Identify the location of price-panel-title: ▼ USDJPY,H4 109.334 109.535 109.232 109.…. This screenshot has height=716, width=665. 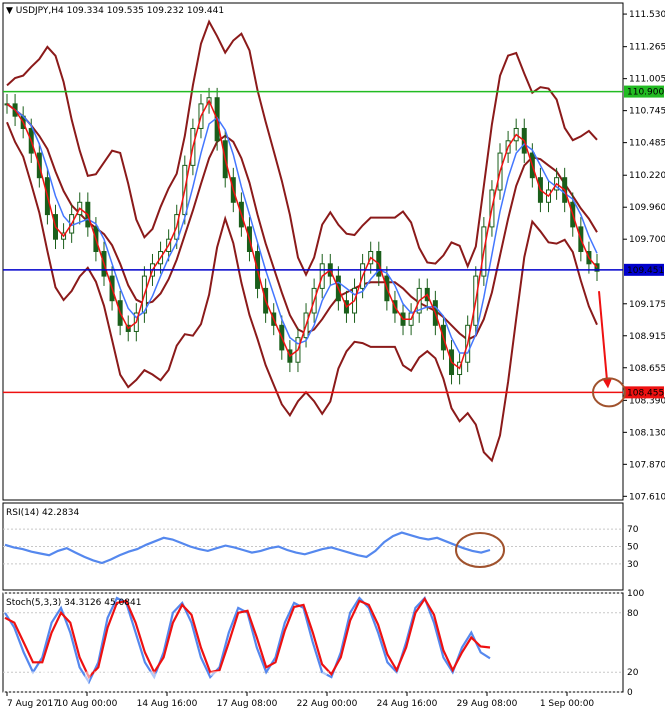
(115, 11).